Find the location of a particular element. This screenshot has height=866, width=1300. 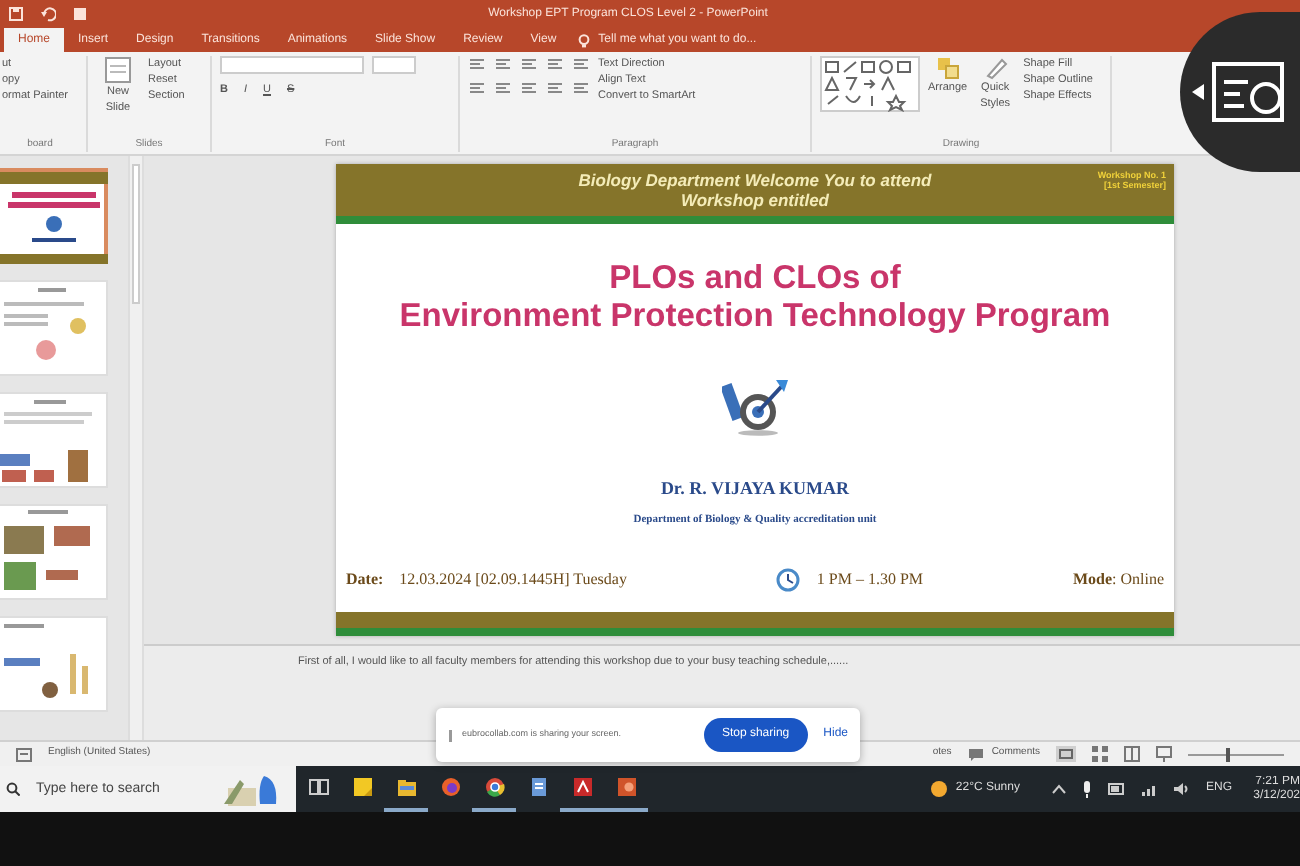

speaker-icon is located at coordinates (1181, 789).